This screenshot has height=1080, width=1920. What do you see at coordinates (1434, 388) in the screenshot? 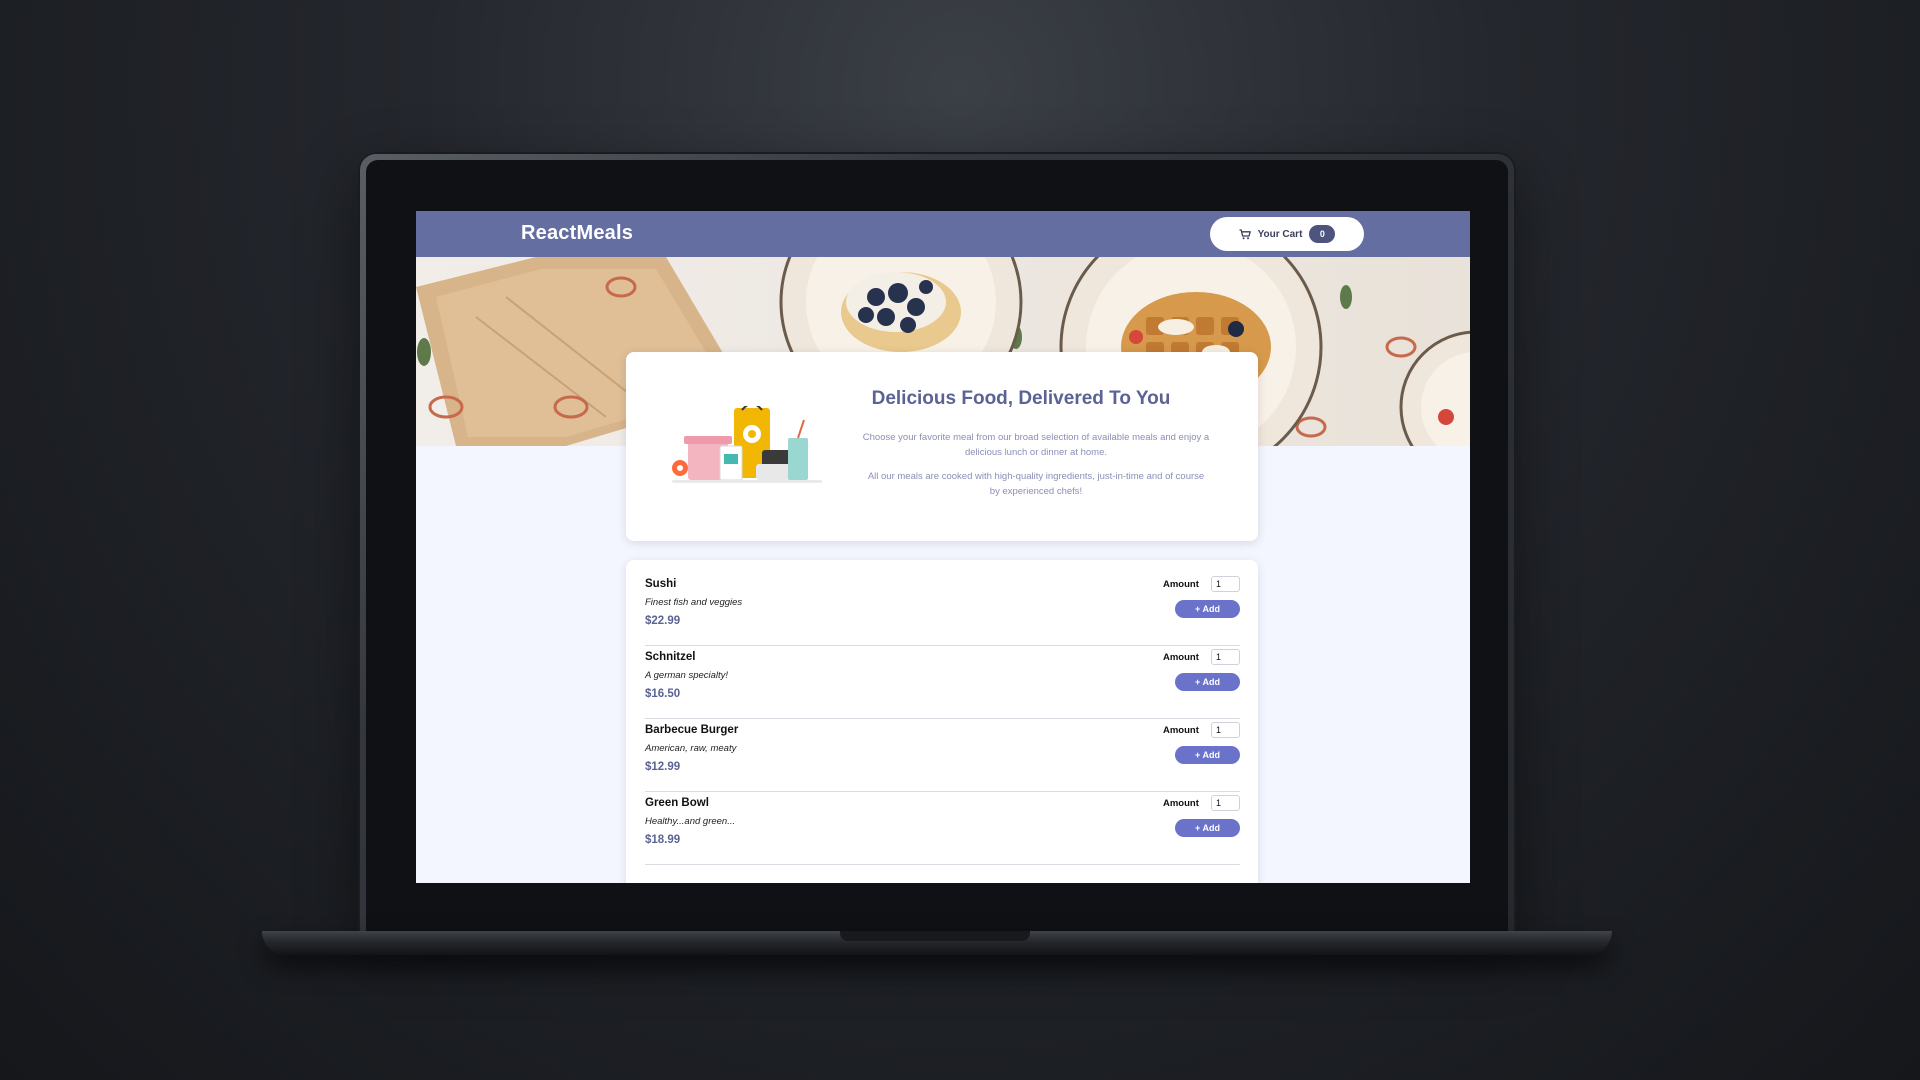
I see `side-plate` at bounding box center [1434, 388].